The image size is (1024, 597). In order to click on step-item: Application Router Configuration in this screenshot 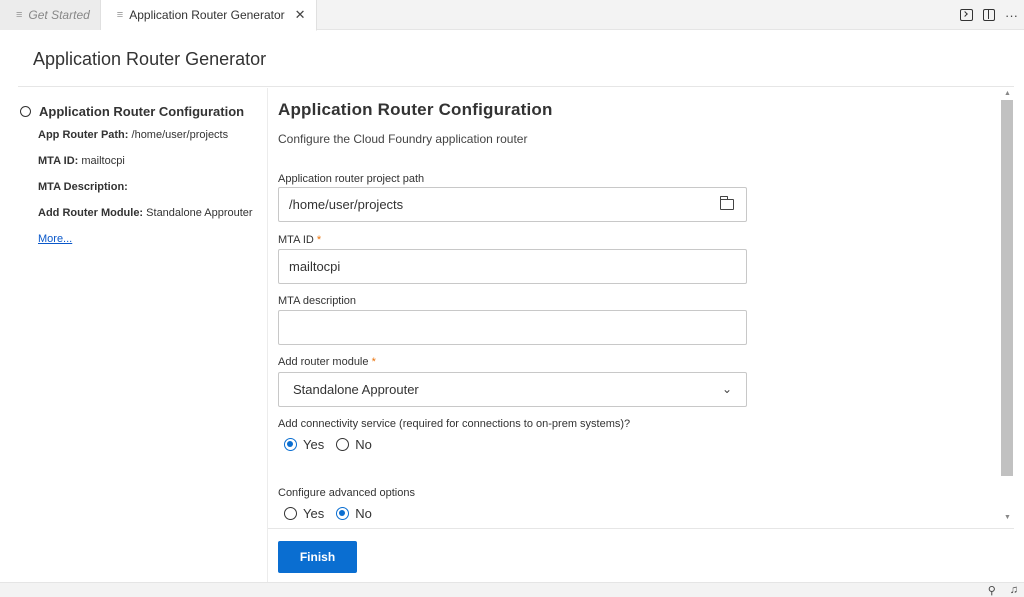, I will do `click(132, 111)`.